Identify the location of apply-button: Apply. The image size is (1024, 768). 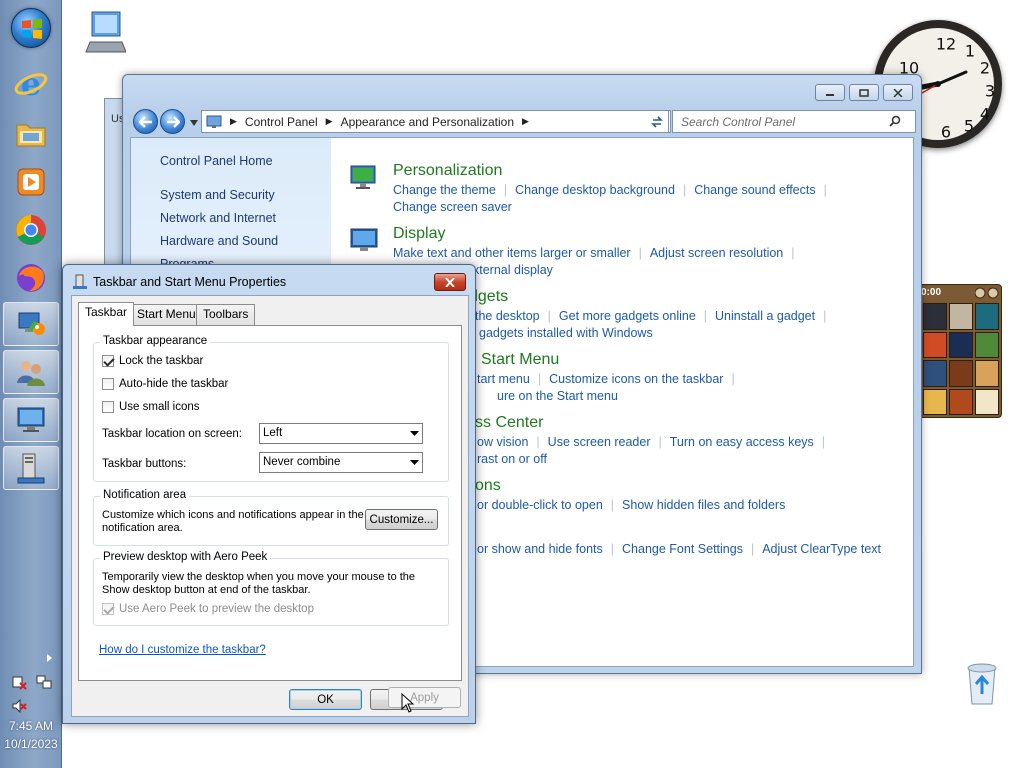
(424, 697).